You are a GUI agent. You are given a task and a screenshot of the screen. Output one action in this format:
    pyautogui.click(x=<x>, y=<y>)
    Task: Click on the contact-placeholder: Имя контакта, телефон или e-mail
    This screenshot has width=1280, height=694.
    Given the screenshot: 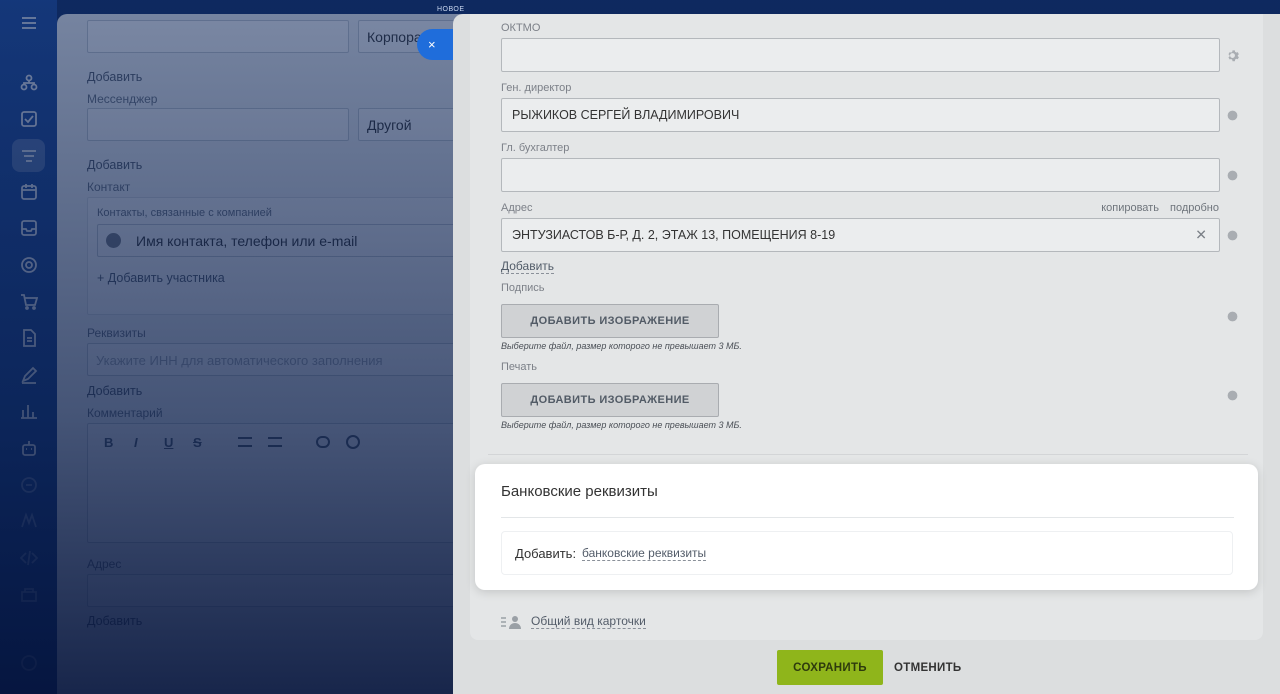 What is the action you would take?
    pyautogui.click(x=247, y=241)
    